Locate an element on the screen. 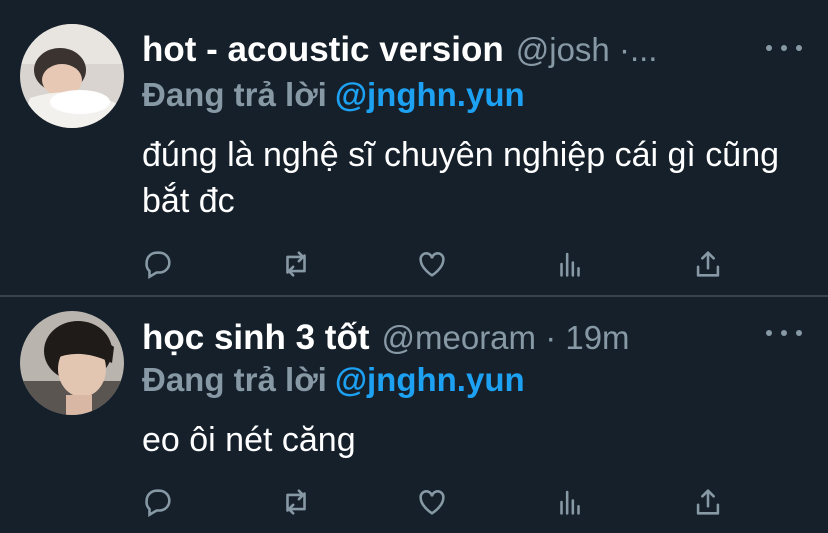  tweet-header: học sinh 3 tốt @meoram · 19m is located at coordinates (455, 338).